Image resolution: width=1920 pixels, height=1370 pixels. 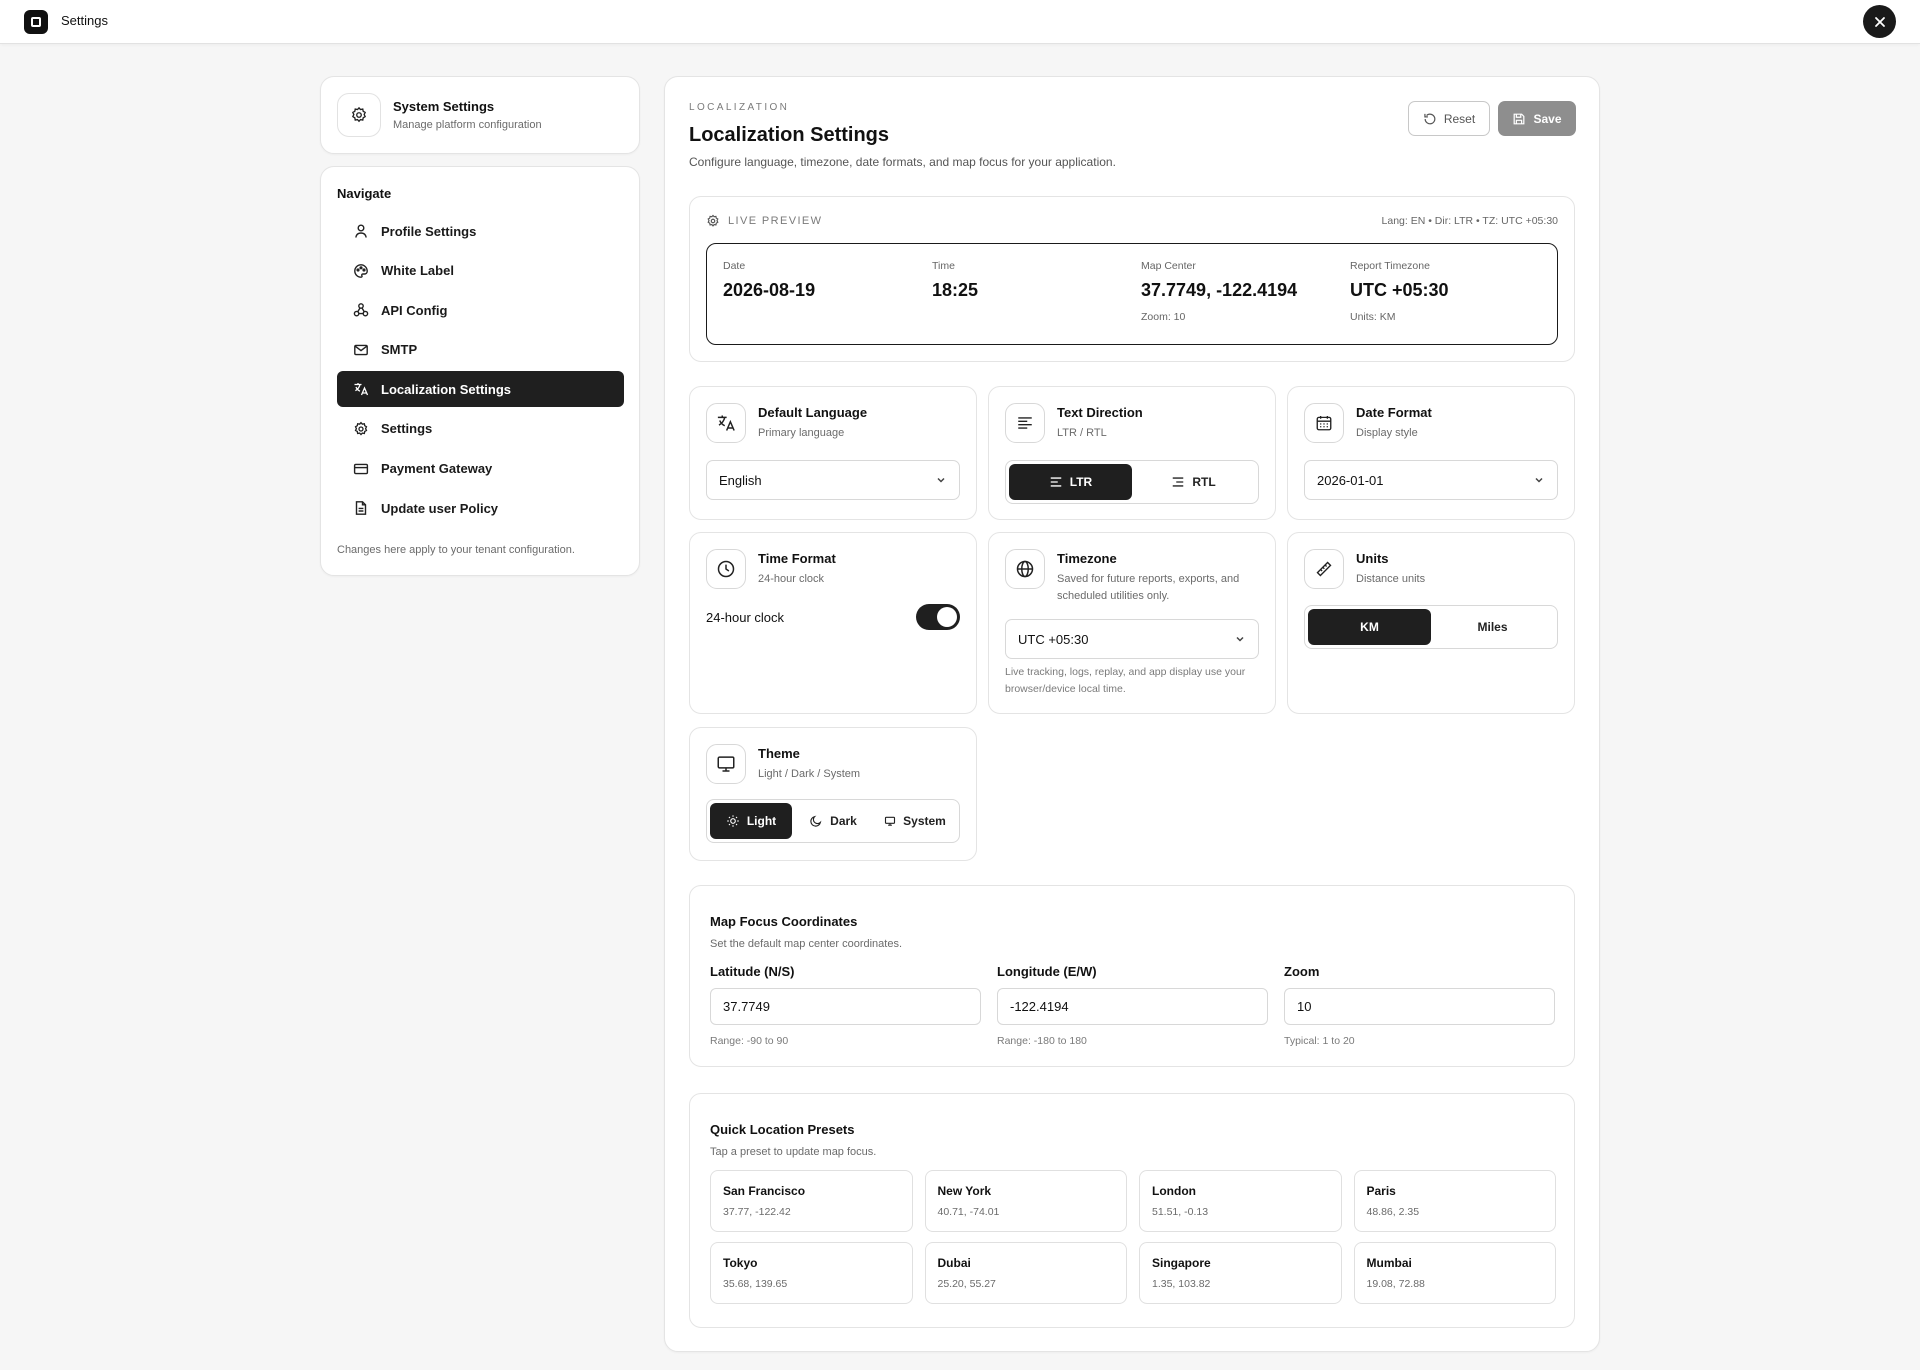 I want to click on theme-subtitle: Light / Dark / System, so click(x=809, y=774).